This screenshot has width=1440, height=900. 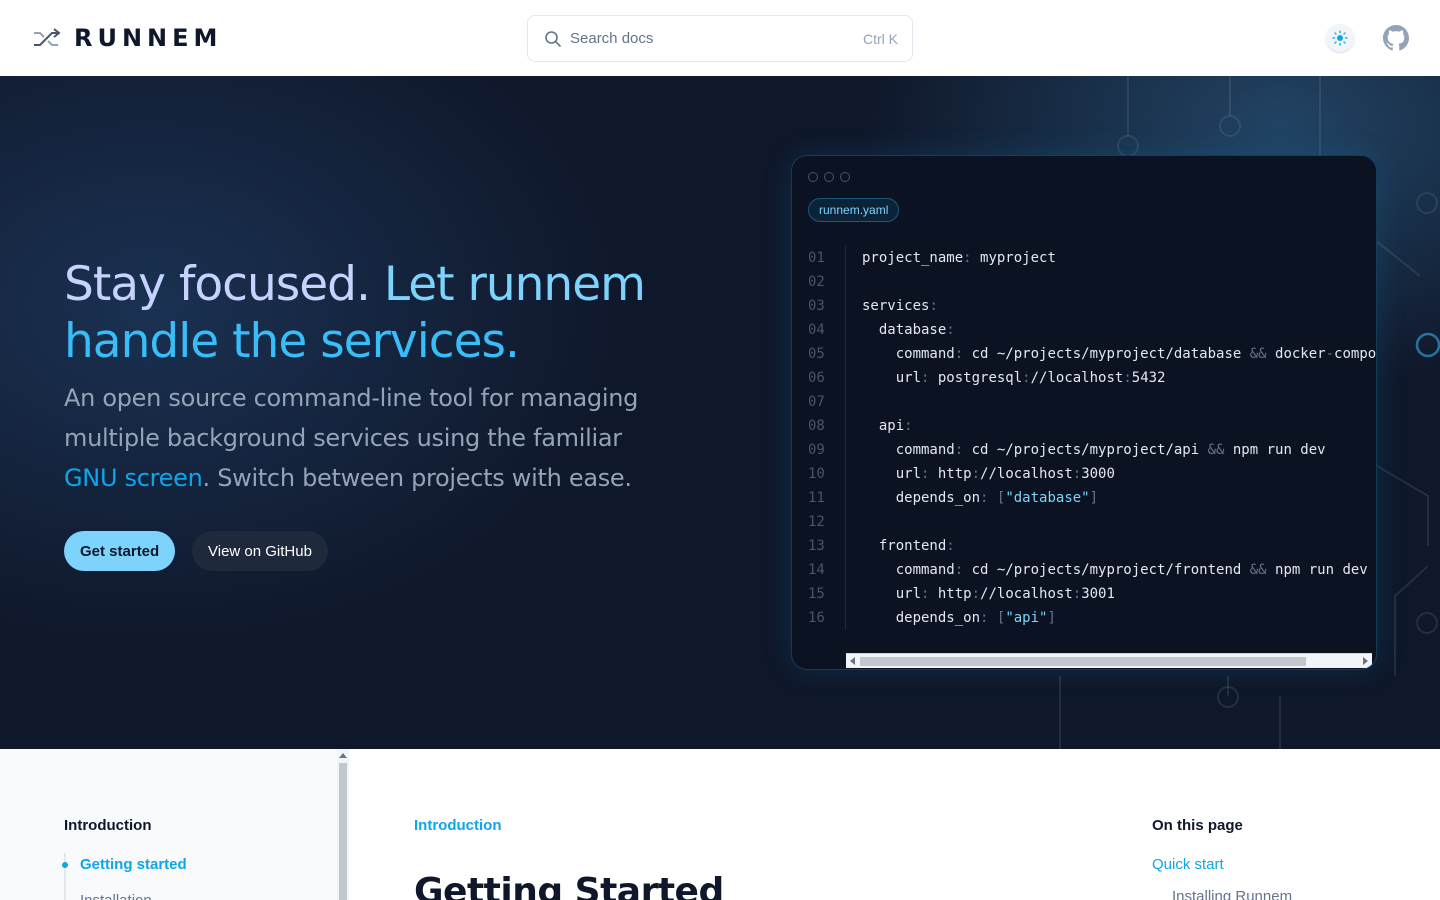 What do you see at coordinates (553, 38) in the screenshot?
I see `search-icon` at bounding box center [553, 38].